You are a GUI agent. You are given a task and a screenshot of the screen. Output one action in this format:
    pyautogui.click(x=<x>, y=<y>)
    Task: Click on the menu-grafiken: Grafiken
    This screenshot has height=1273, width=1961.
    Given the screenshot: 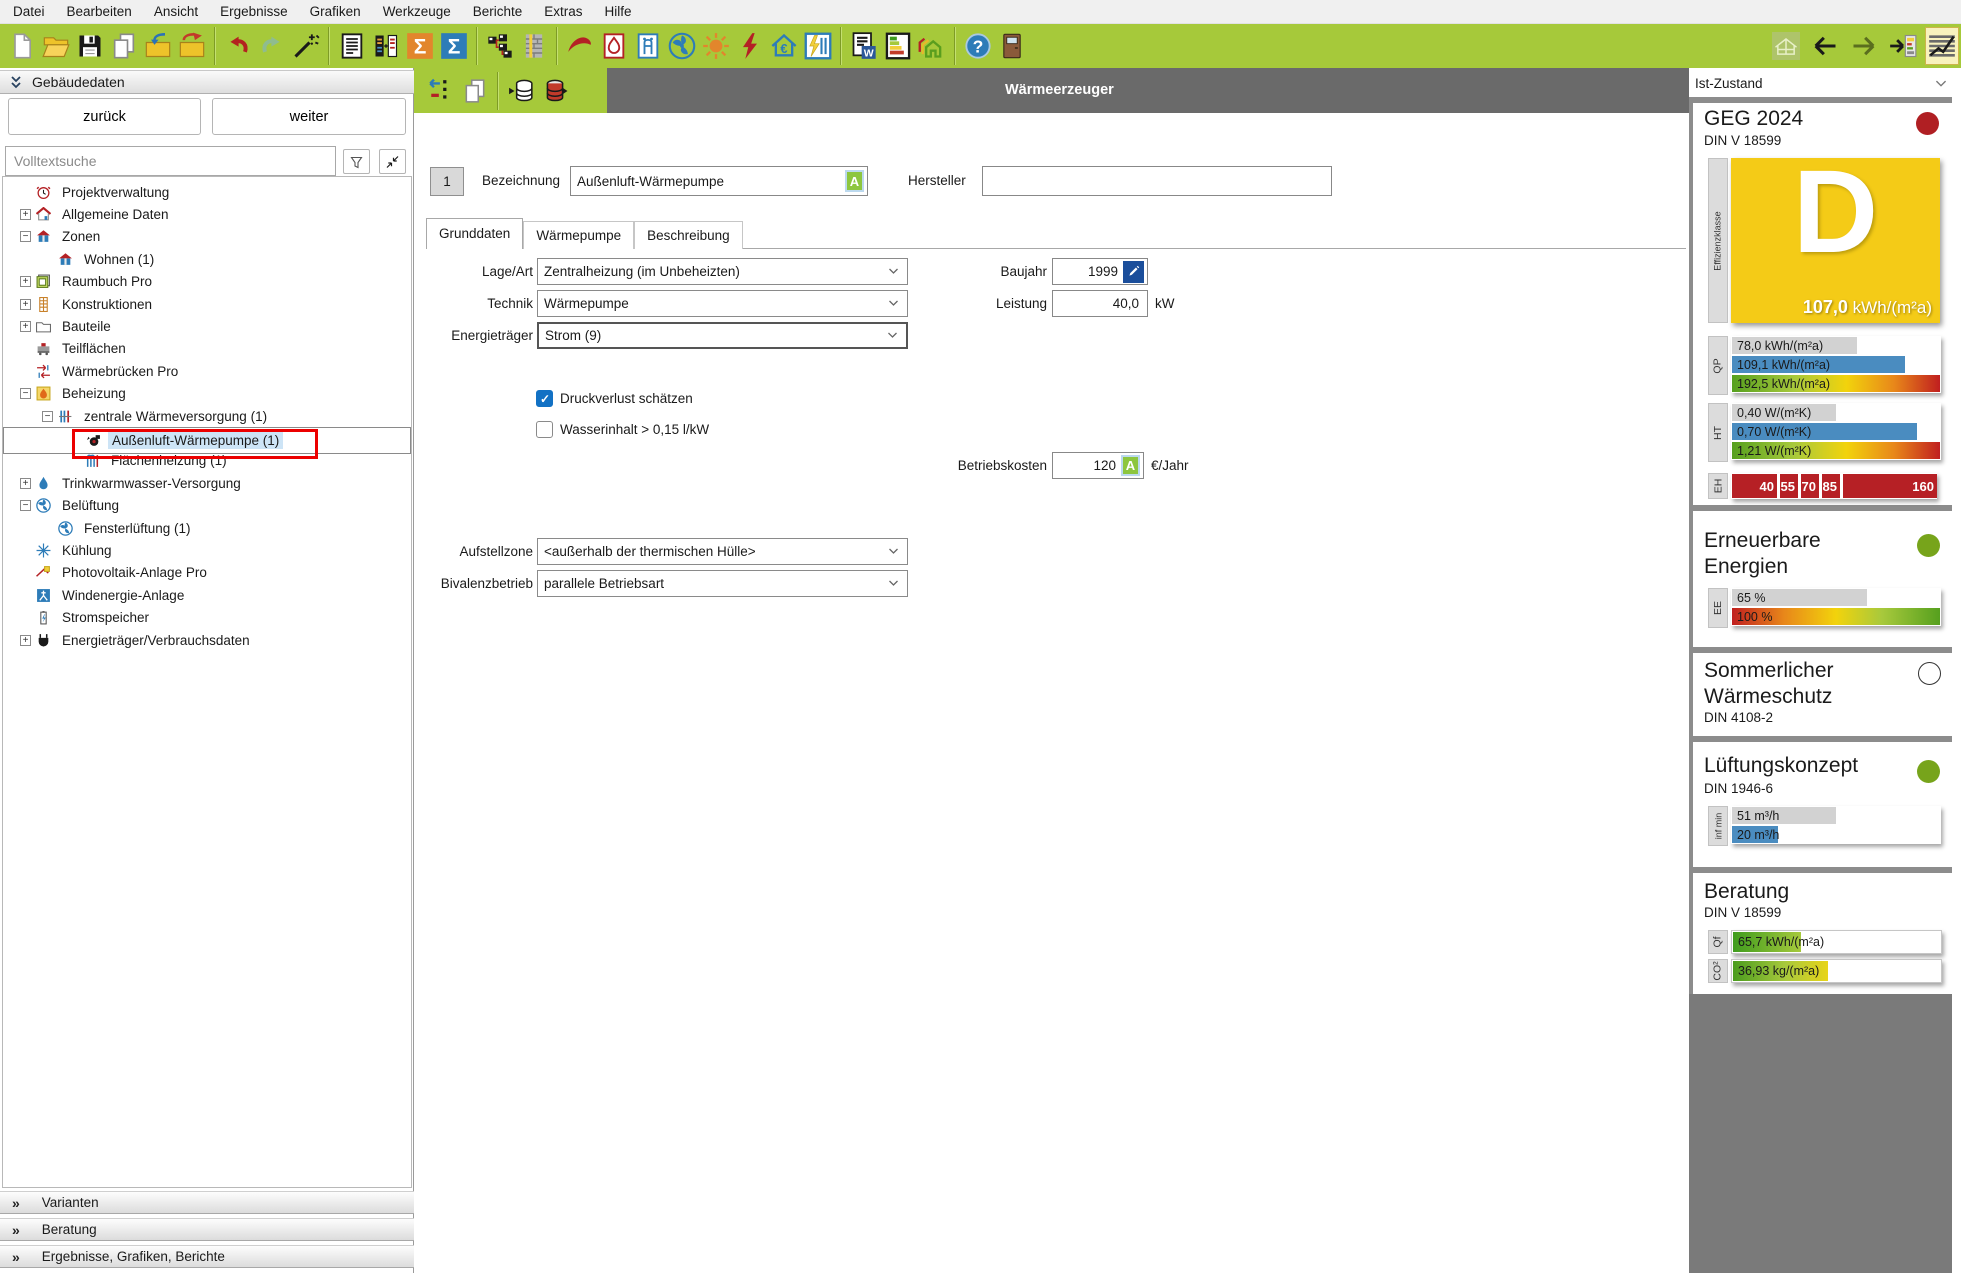 What is the action you would take?
    pyautogui.click(x=335, y=12)
    